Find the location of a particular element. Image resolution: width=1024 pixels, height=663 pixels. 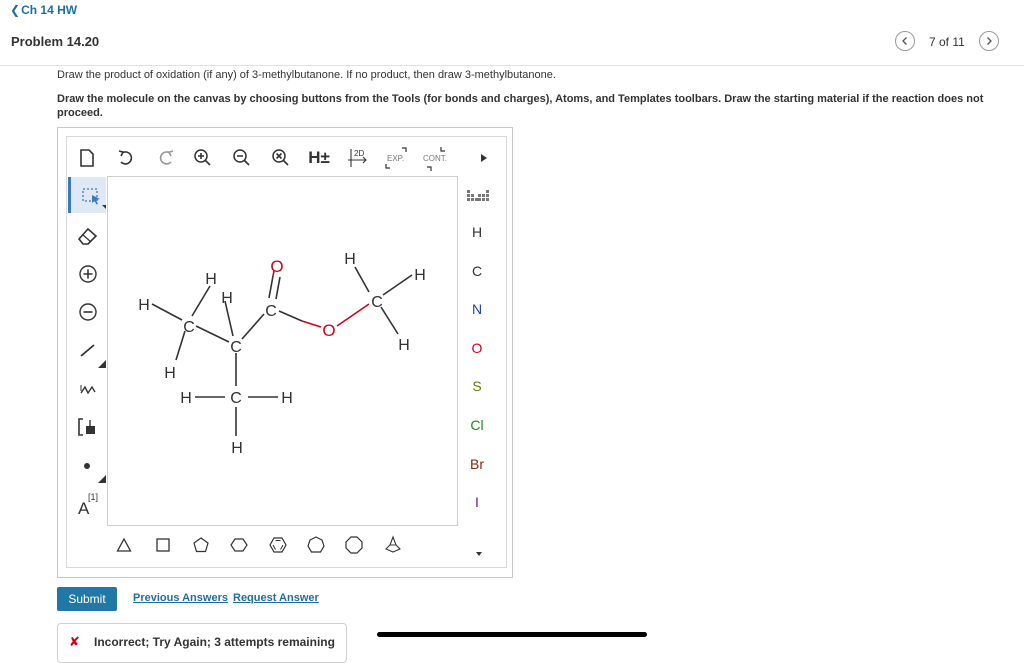

chevron-right-icon is located at coordinates (989, 41).